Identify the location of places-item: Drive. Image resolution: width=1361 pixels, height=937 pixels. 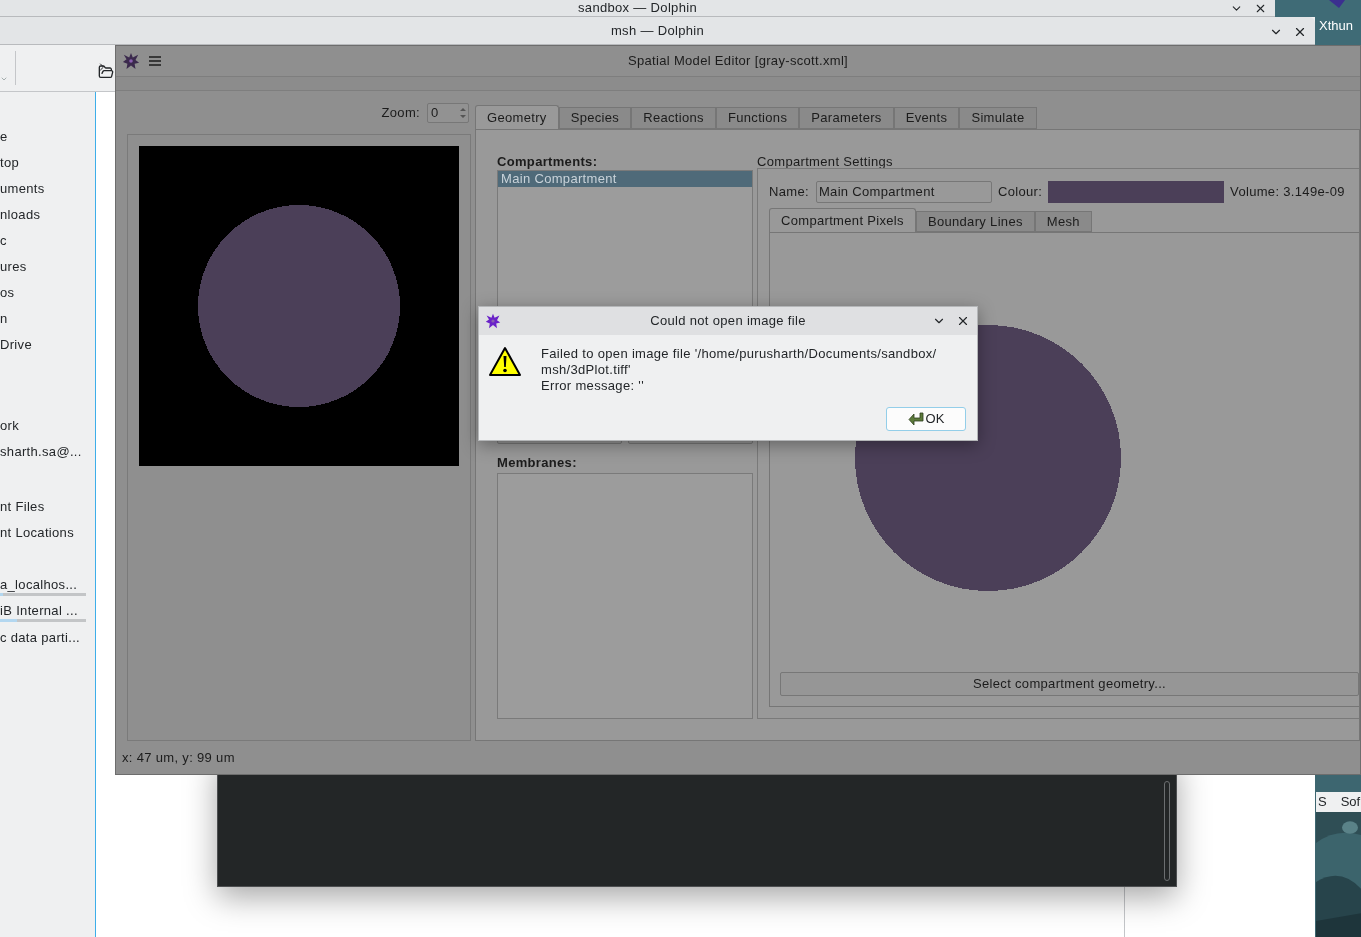
(47, 345).